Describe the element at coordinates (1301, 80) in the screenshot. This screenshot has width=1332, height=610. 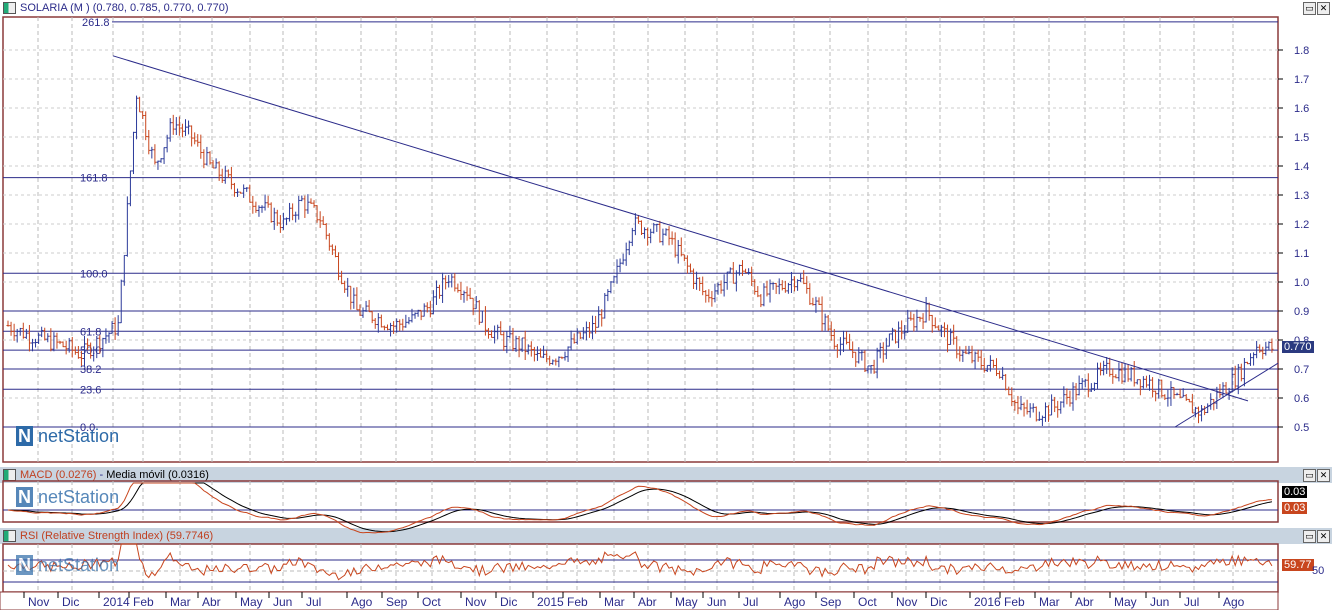
I see `y-tick-label: 1.7` at that location.